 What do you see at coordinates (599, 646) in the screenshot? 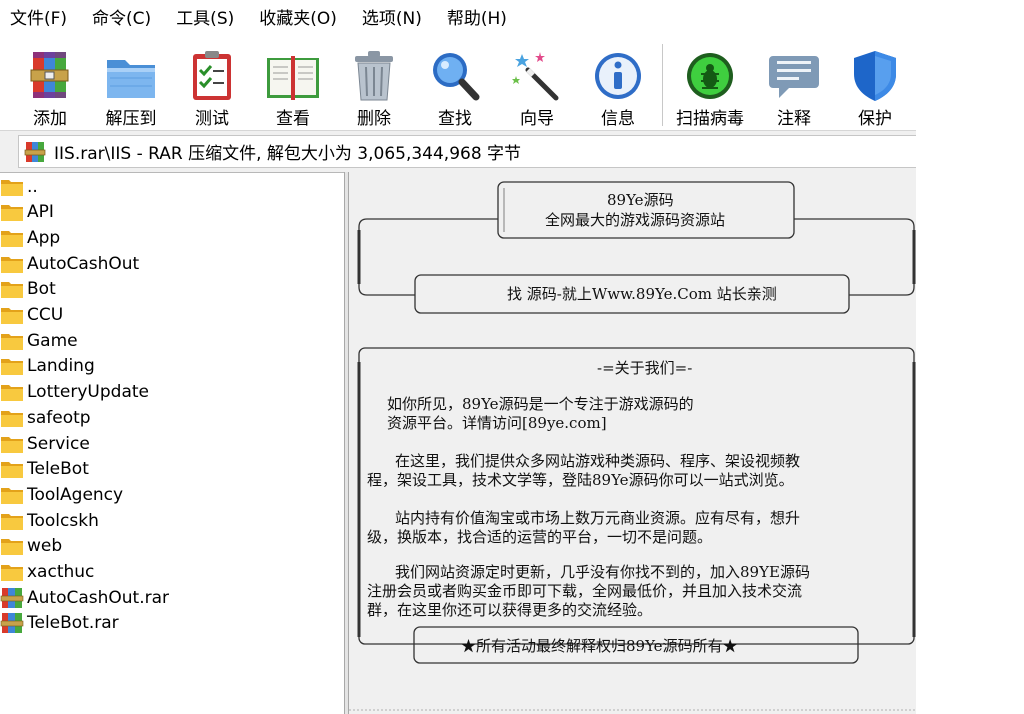
I see `comment-footer: ★所有活动最终解释权归89Ye源码所有★` at bounding box center [599, 646].